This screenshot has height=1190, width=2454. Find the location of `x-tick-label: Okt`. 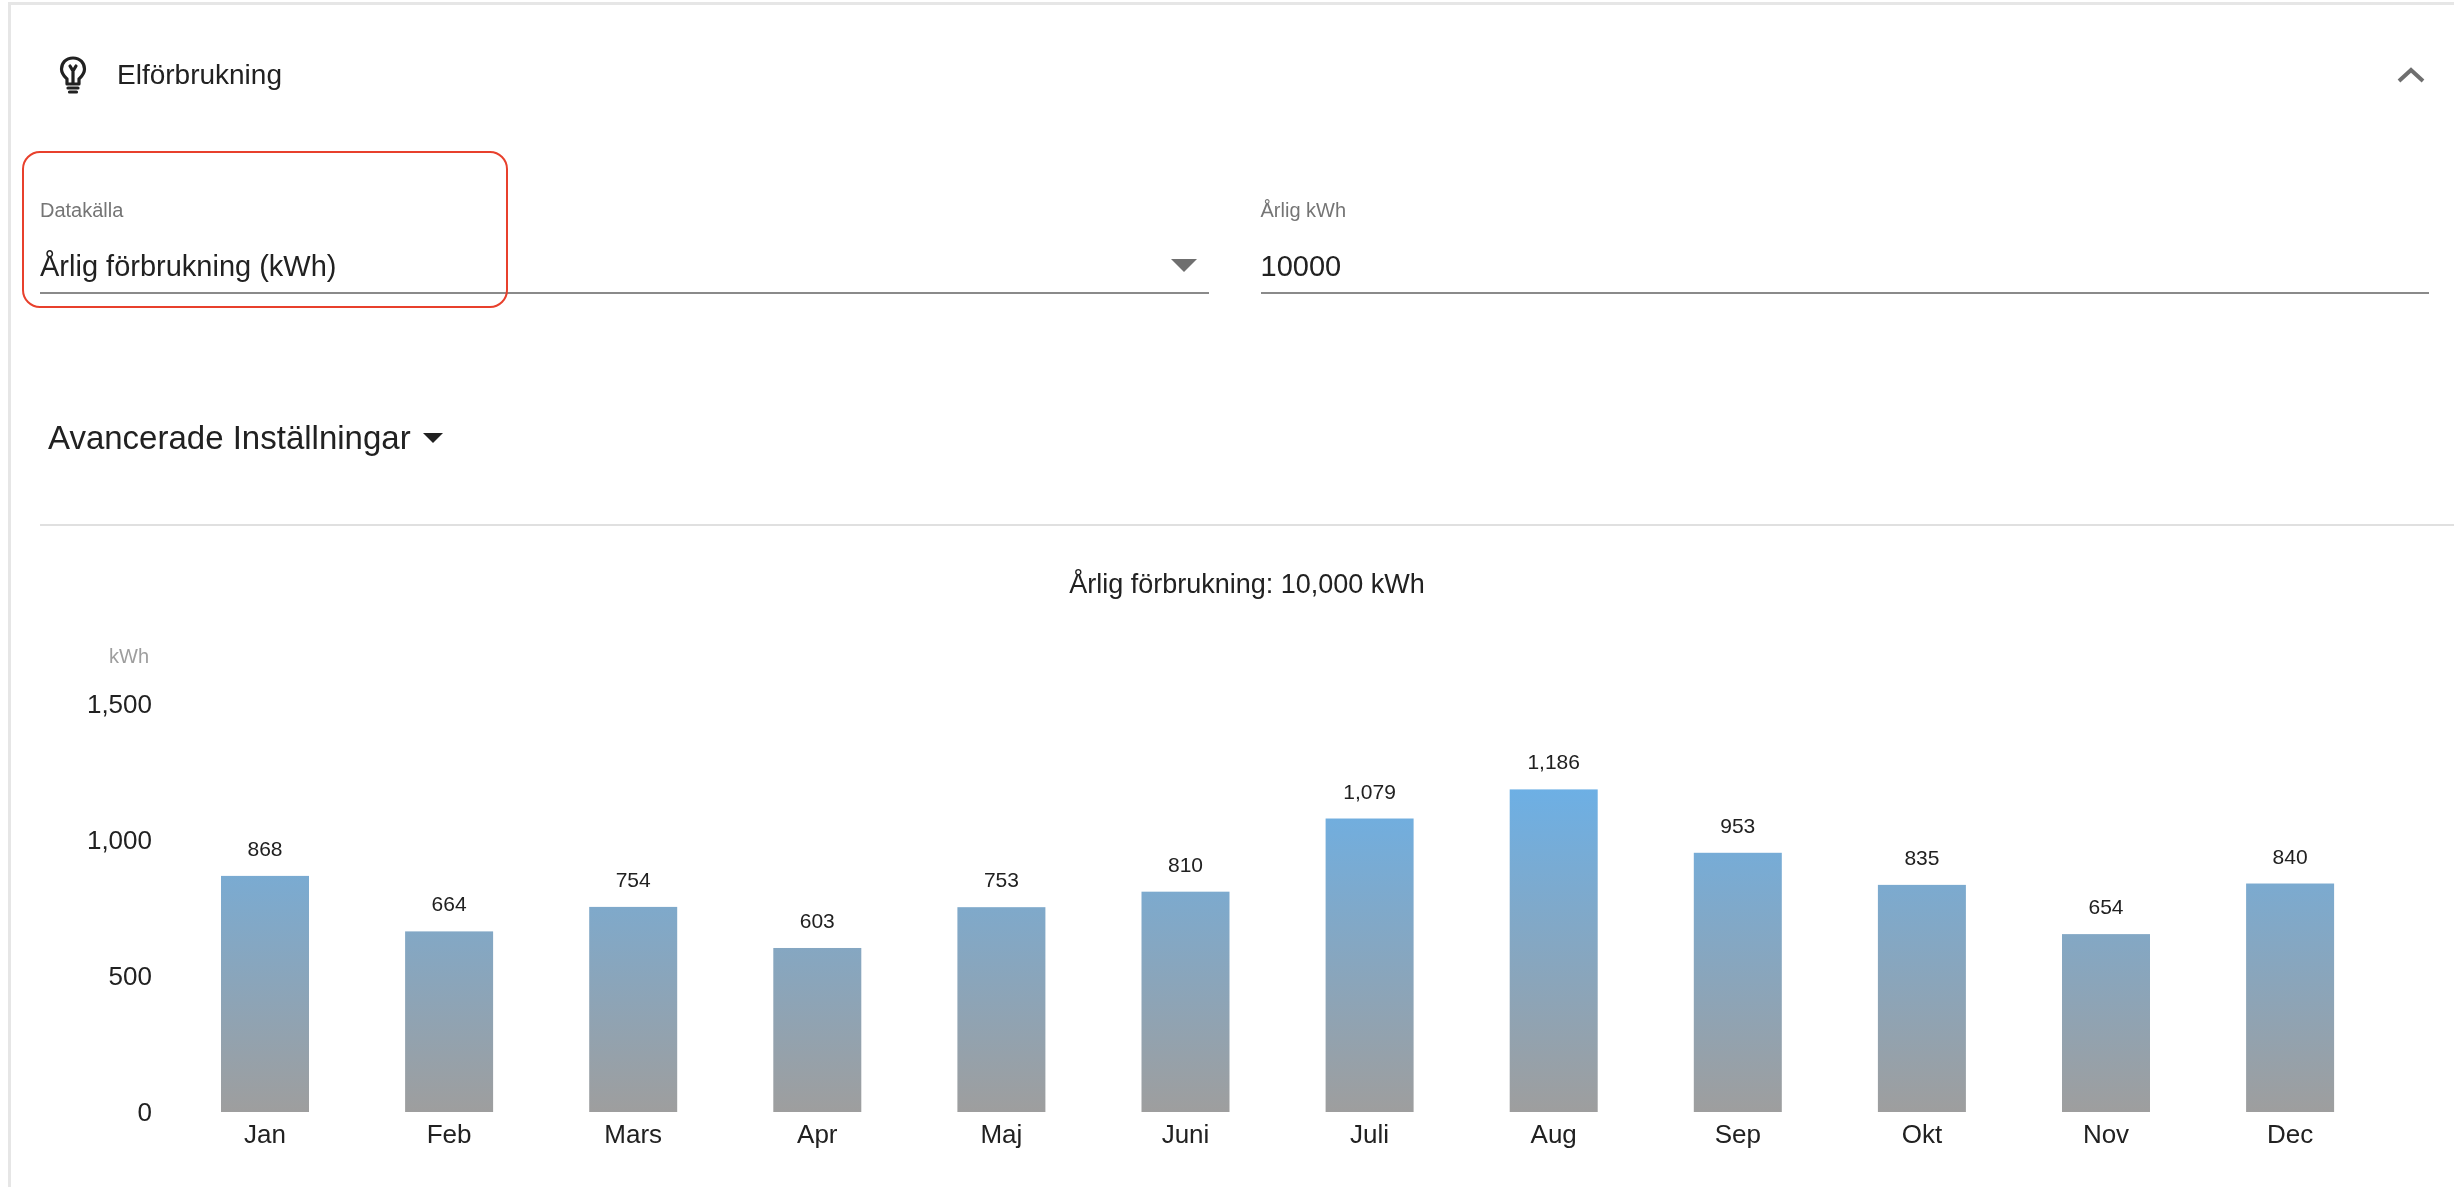

x-tick-label: Okt is located at coordinates (1922, 1134).